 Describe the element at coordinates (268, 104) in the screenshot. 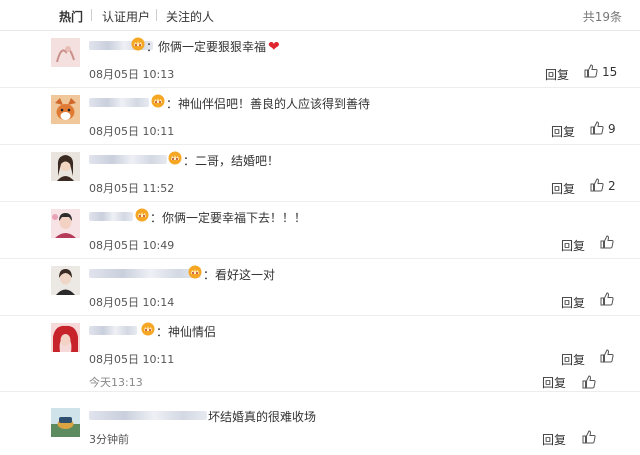

I see `comment-text: ：神仙伴侣吧！善良的人应该得到善待` at that location.